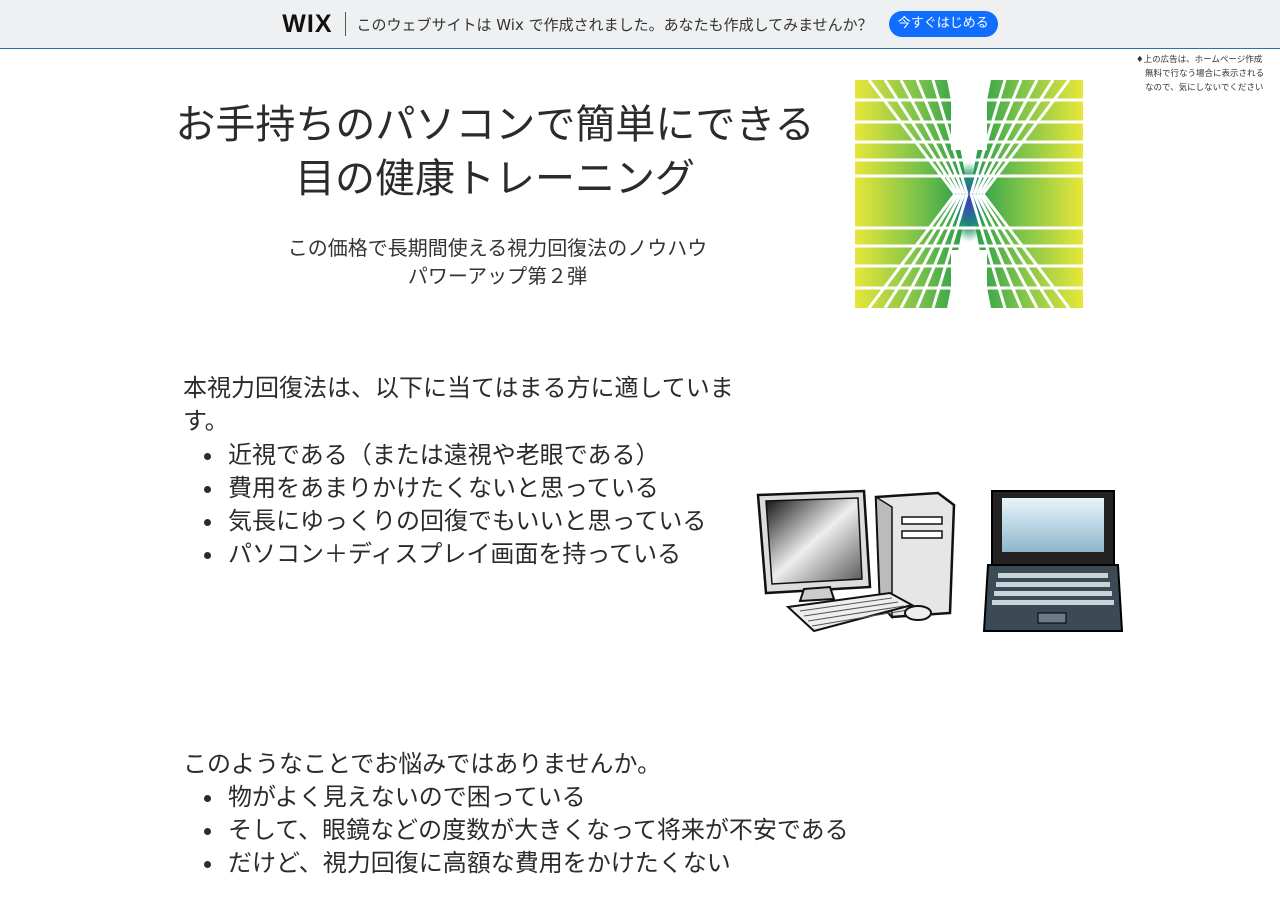 The image size is (1280, 900). I want to click on wix-promo-message: このウェブサイトは Wix で作成されました。あなたも作成してみませんか？, so click(614, 24).